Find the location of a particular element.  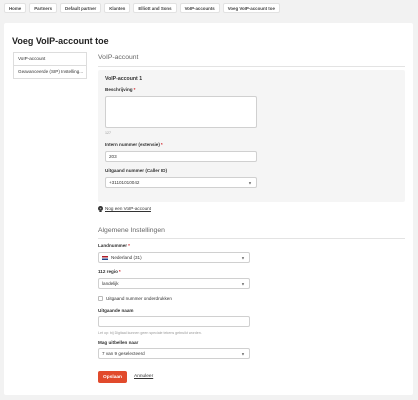

breadcrumb-home: Home is located at coordinates (15, 8).